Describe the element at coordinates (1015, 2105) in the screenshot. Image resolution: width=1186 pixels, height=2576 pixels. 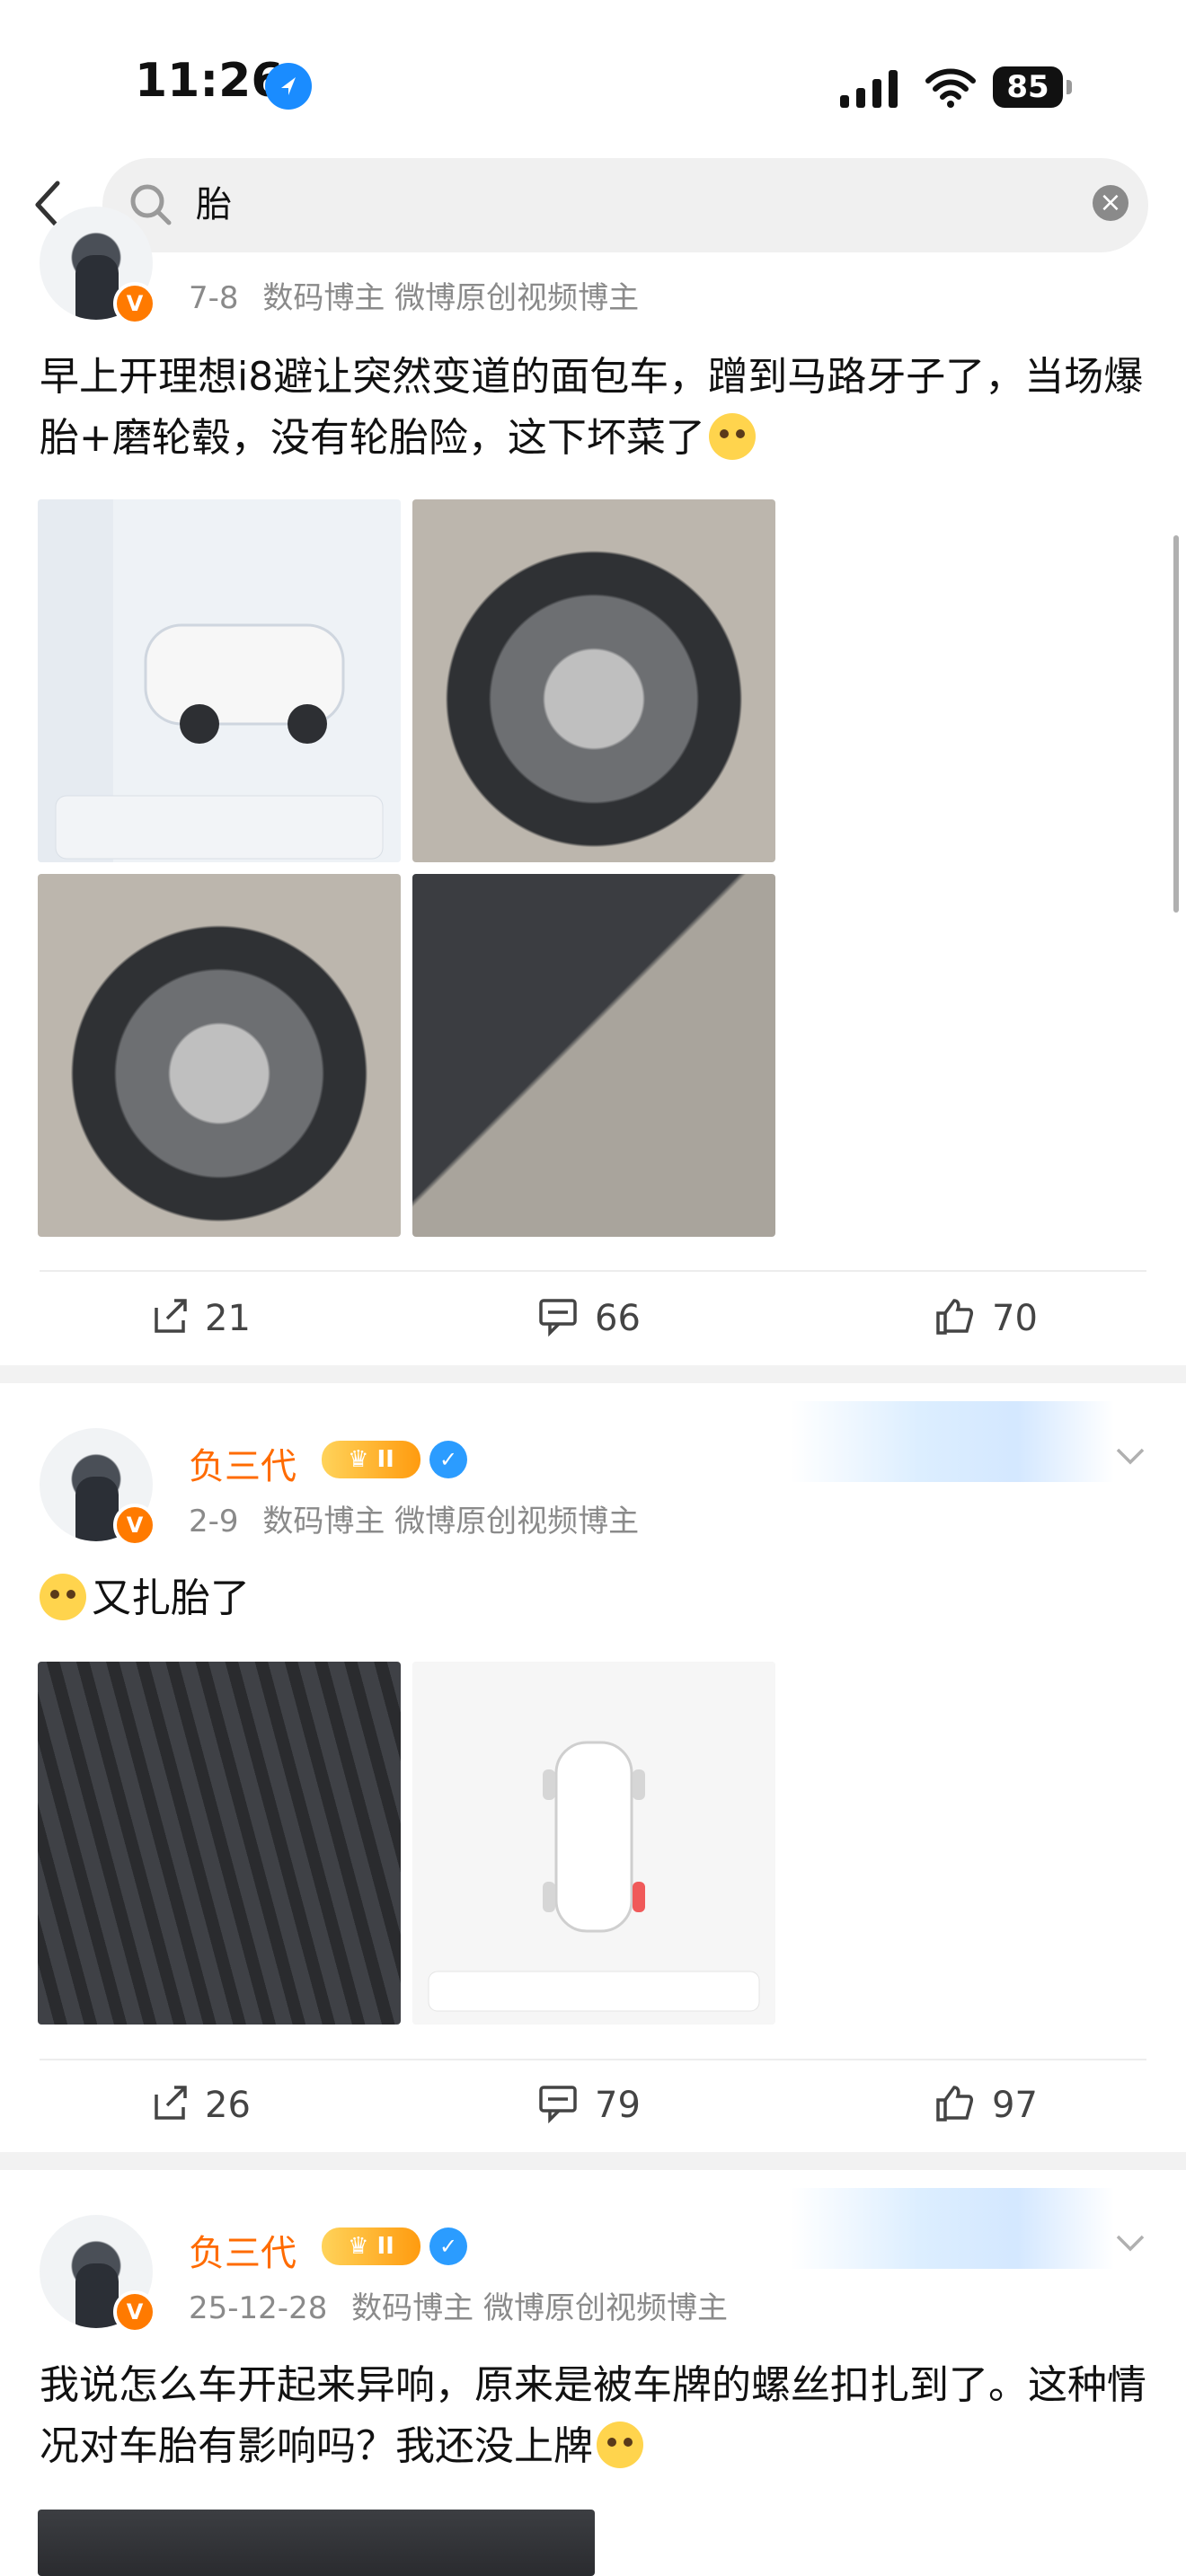
I see `like-count: 97` at that location.